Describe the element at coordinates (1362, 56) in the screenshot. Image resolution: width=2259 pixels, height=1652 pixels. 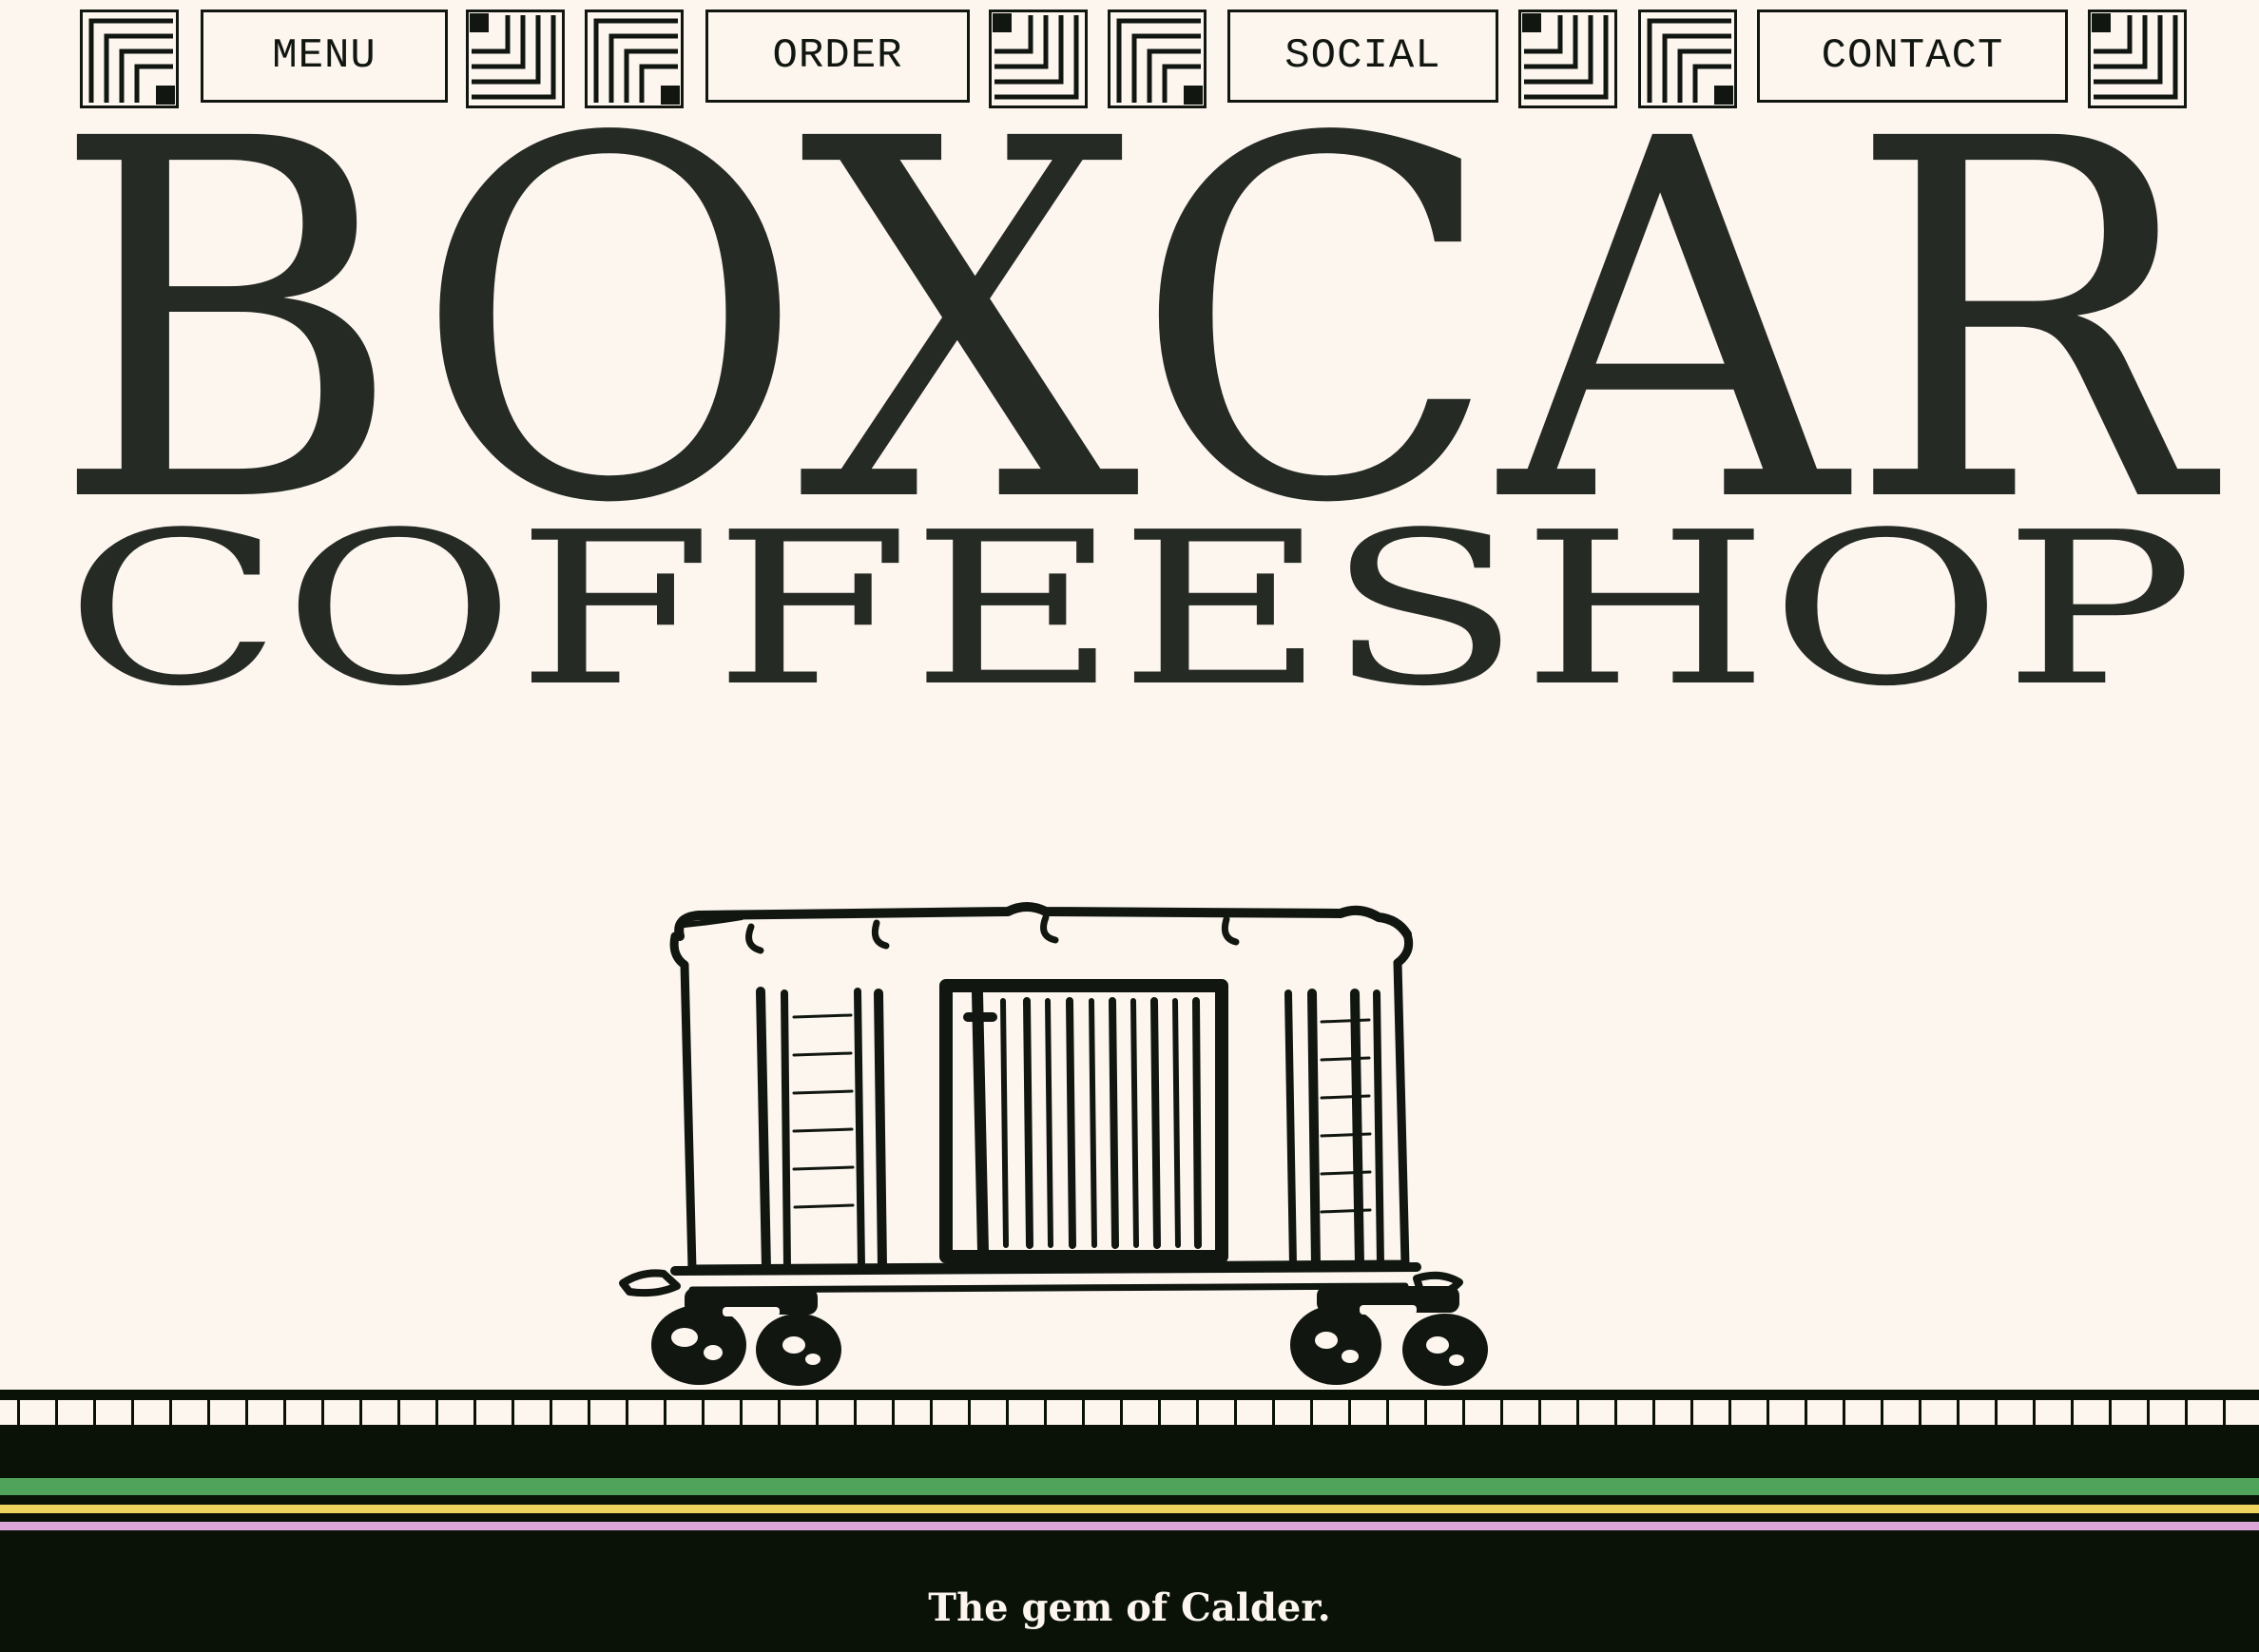
I see `nav-social-button: SOCIAL` at that location.